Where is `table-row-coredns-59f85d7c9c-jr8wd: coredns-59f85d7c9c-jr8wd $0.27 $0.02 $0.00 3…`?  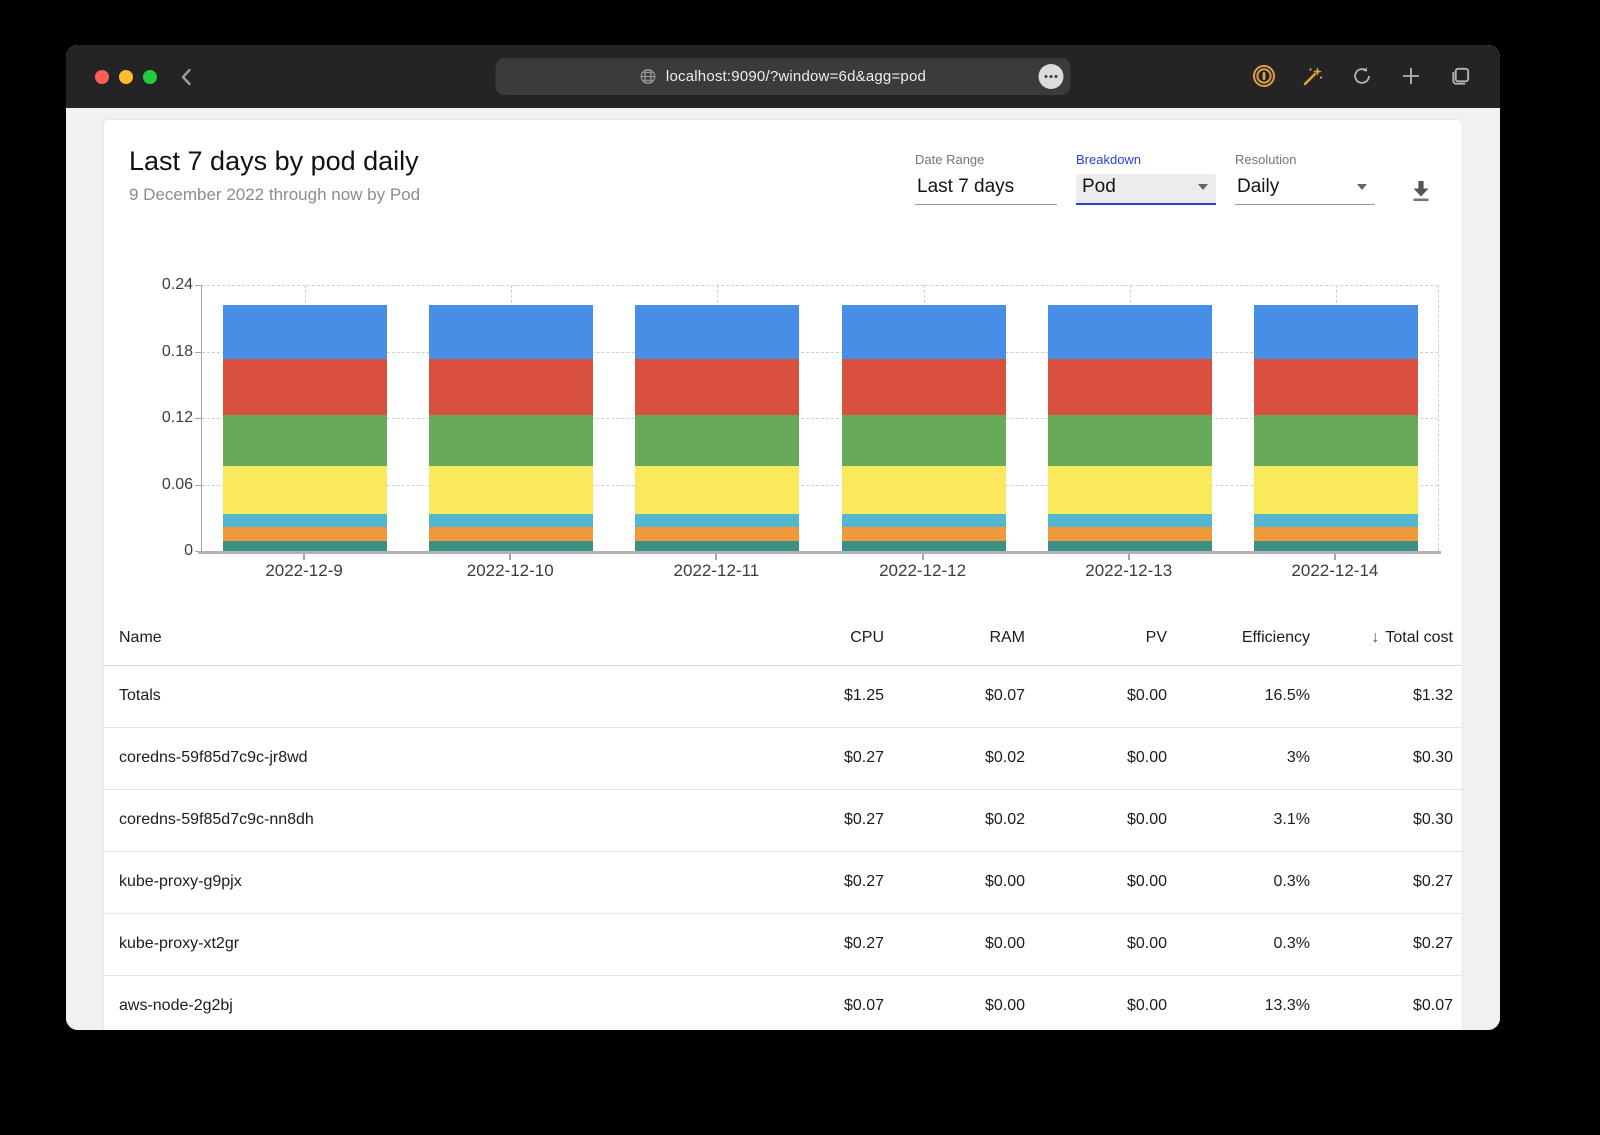 table-row-coredns-59f85d7c9c-jr8wd: coredns-59f85d7c9c-jr8wd $0.27 $0.02 $0.00 3… is located at coordinates (783, 758).